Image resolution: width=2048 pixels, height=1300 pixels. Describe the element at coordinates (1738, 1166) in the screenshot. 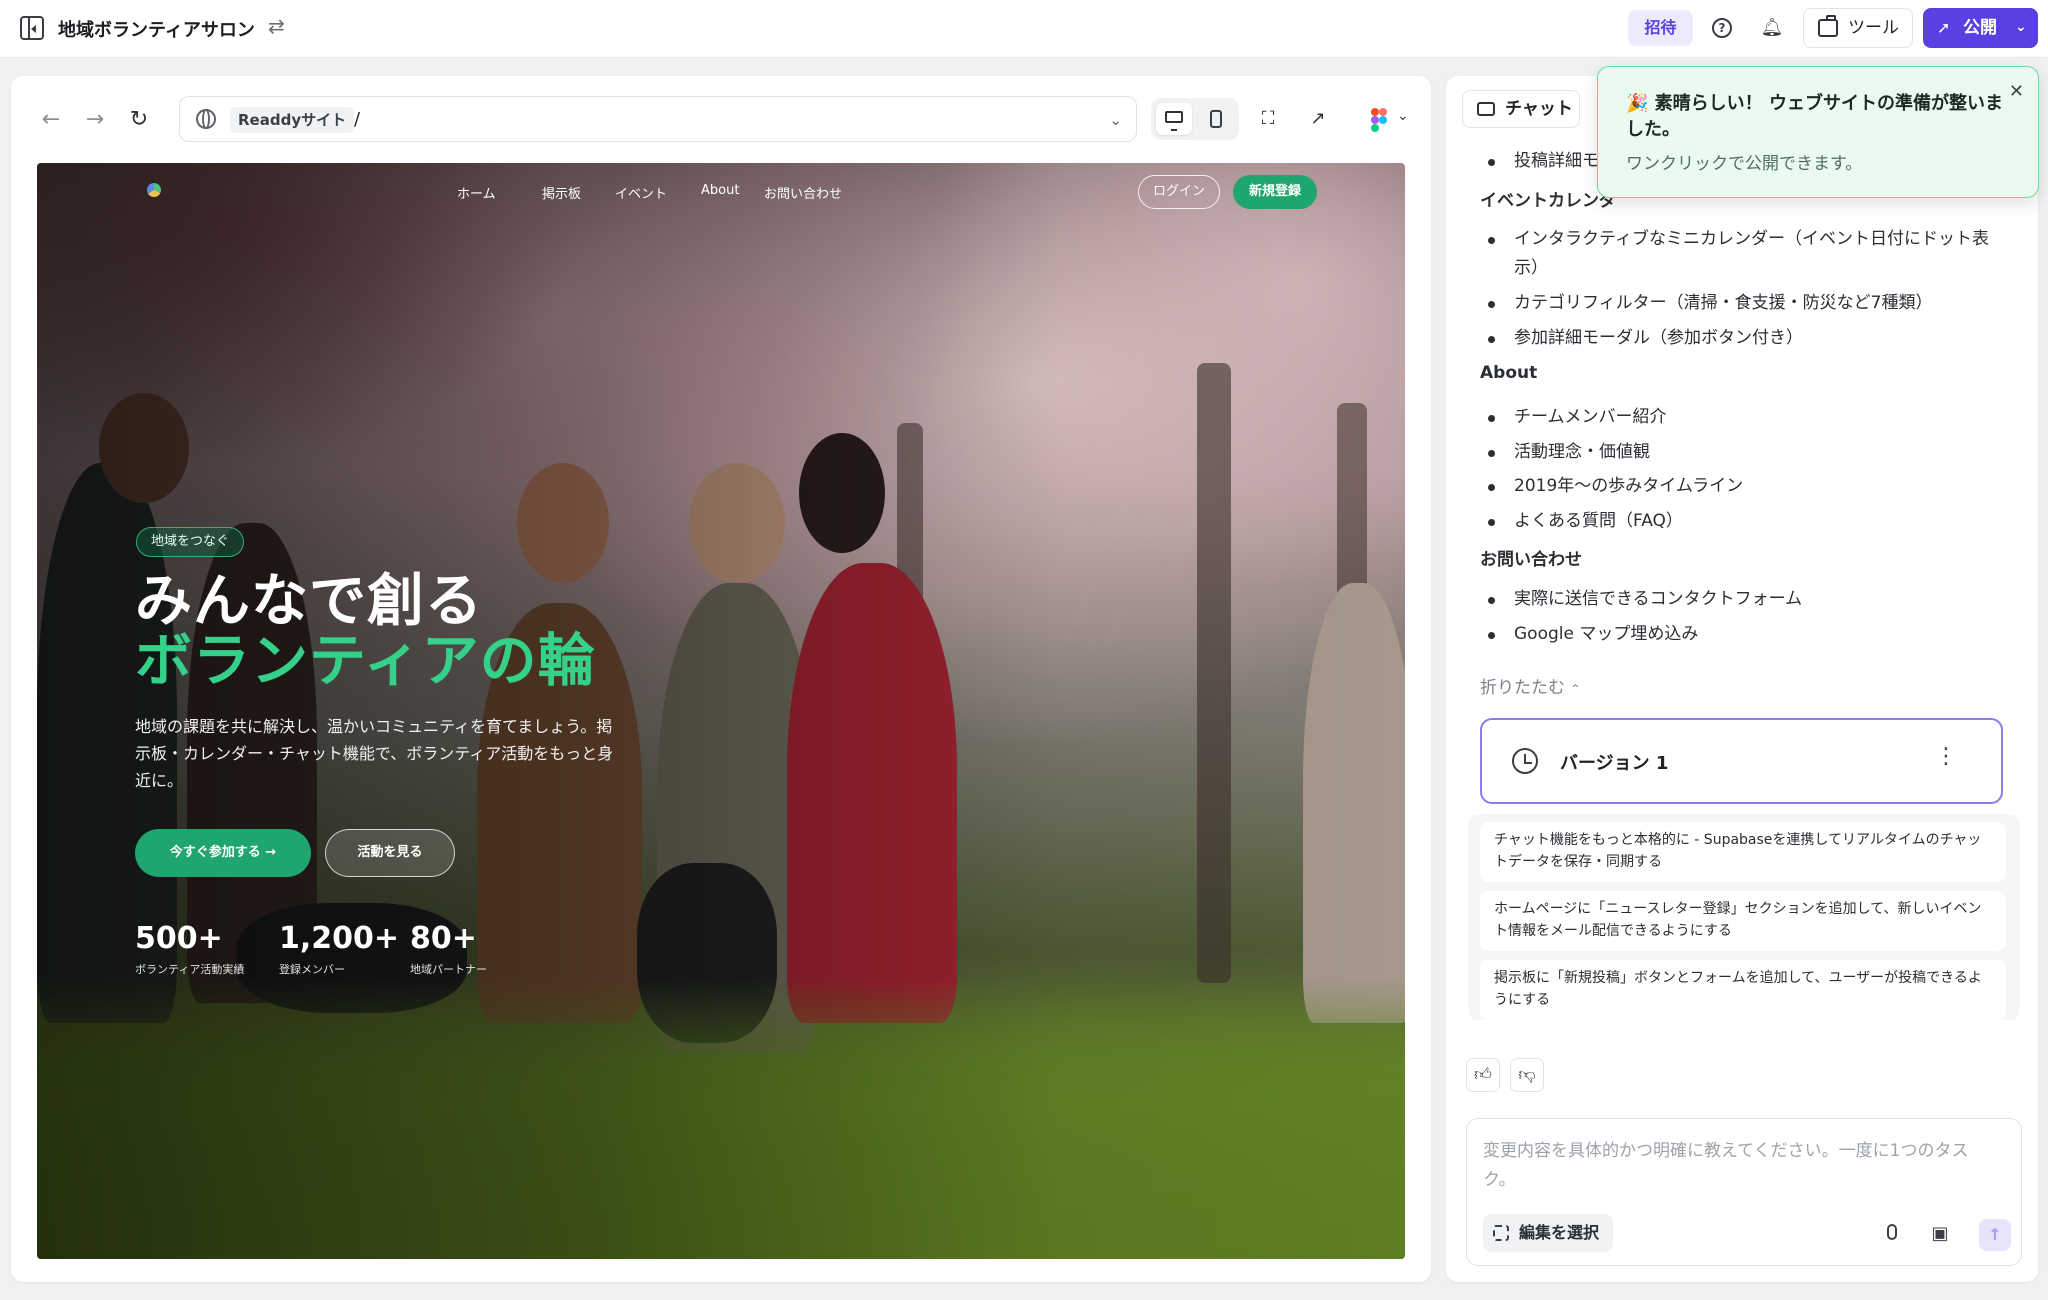

I see `composer-input: 変更内容を具体的かつ明確に教えてください。一度に1つのタスク。` at that location.